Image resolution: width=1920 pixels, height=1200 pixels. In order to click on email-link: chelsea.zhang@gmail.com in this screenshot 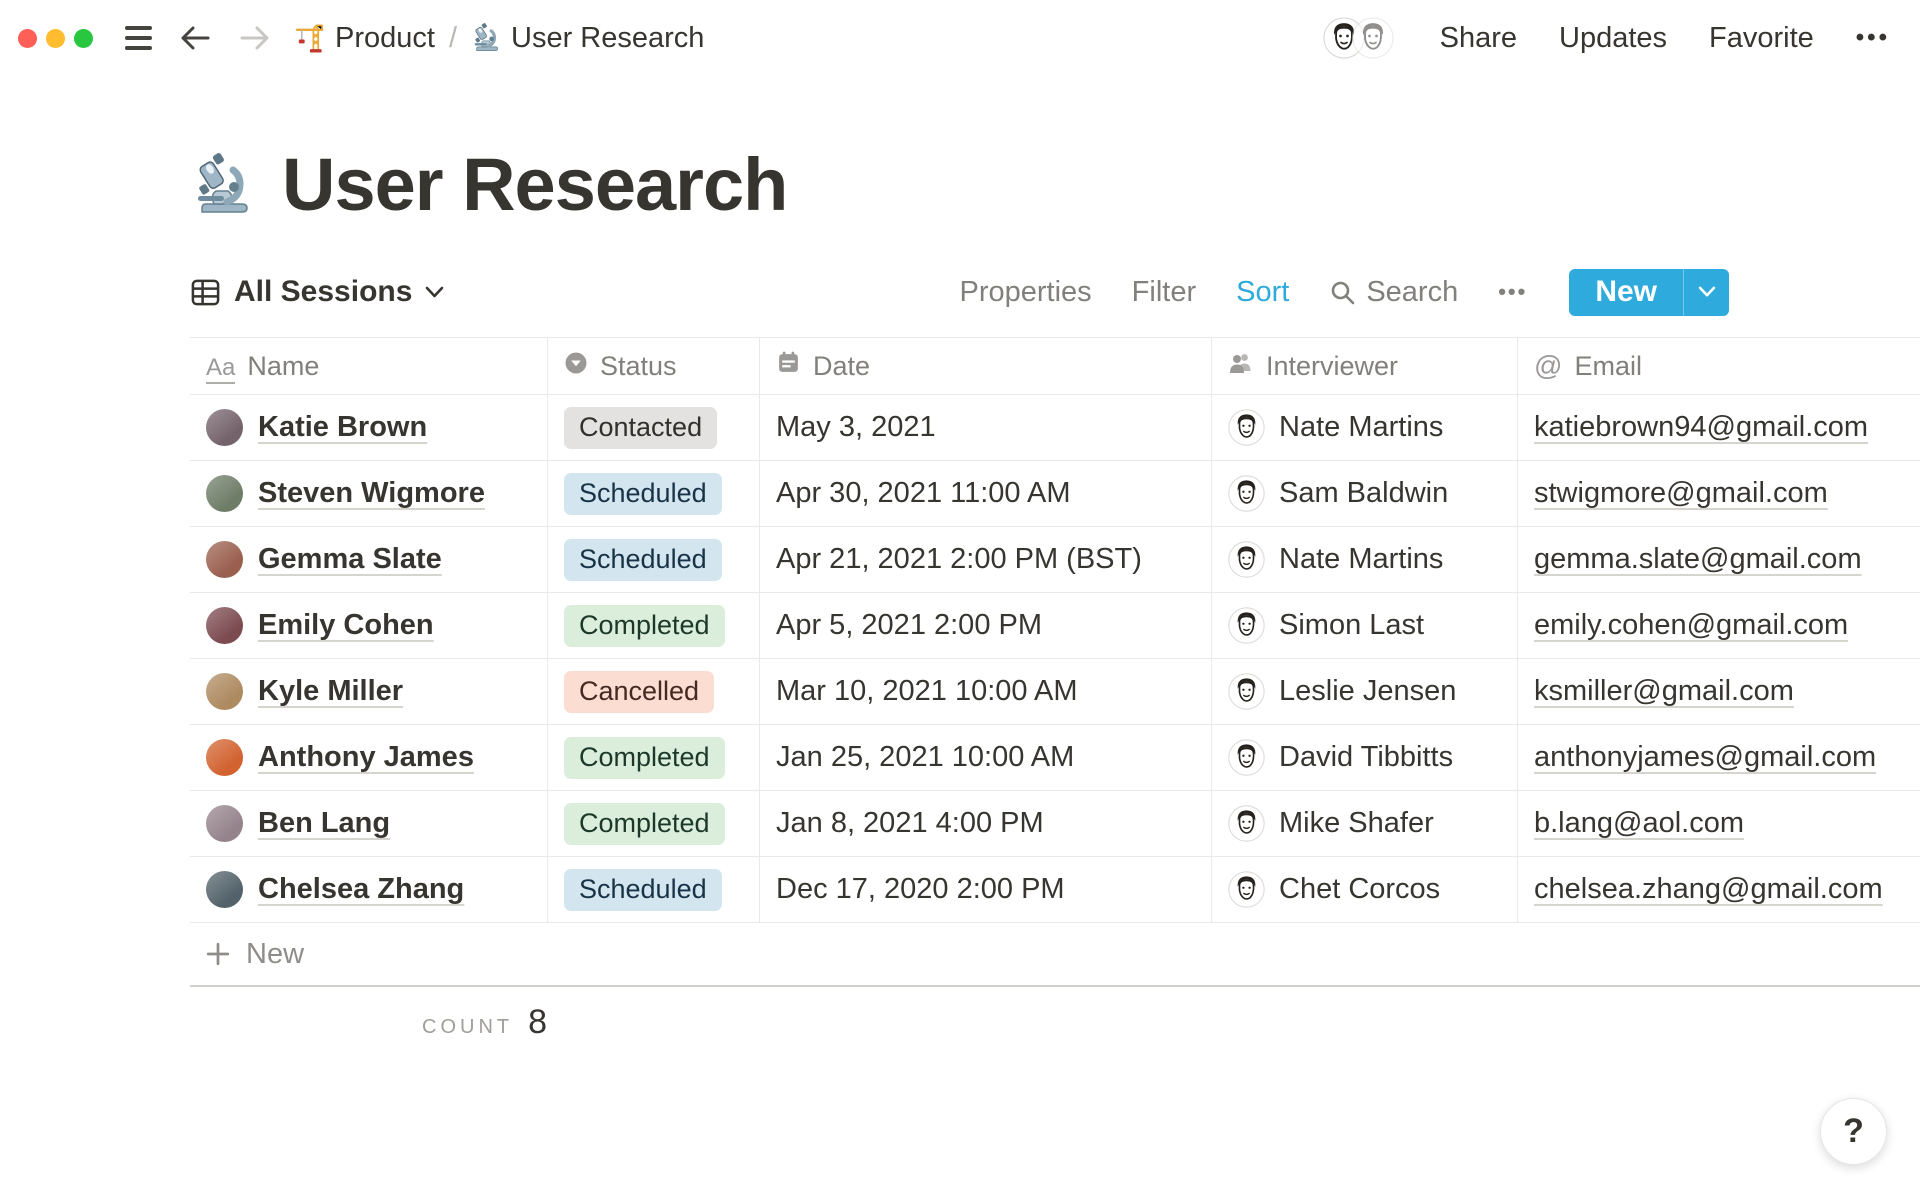, I will do `click(1708, 889)`.